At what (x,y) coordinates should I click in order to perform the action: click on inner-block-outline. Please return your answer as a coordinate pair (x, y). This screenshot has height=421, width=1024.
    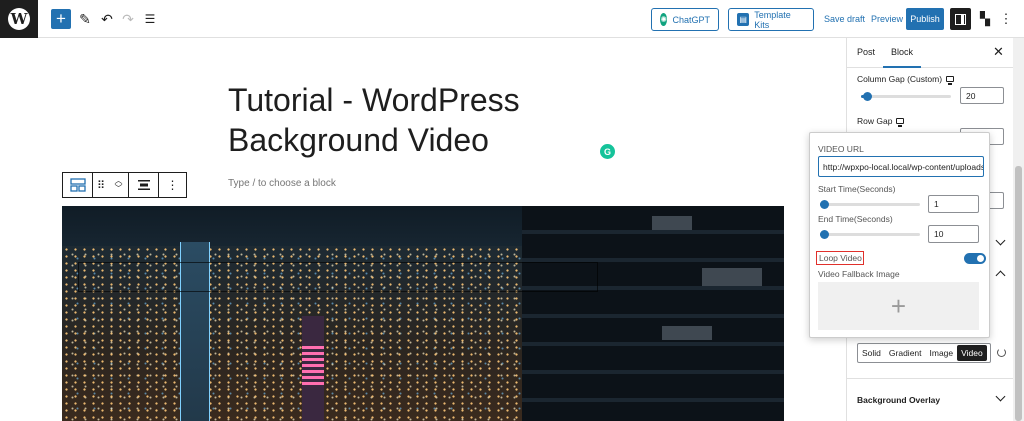
    Looking at the image, I should click on (338, 277).